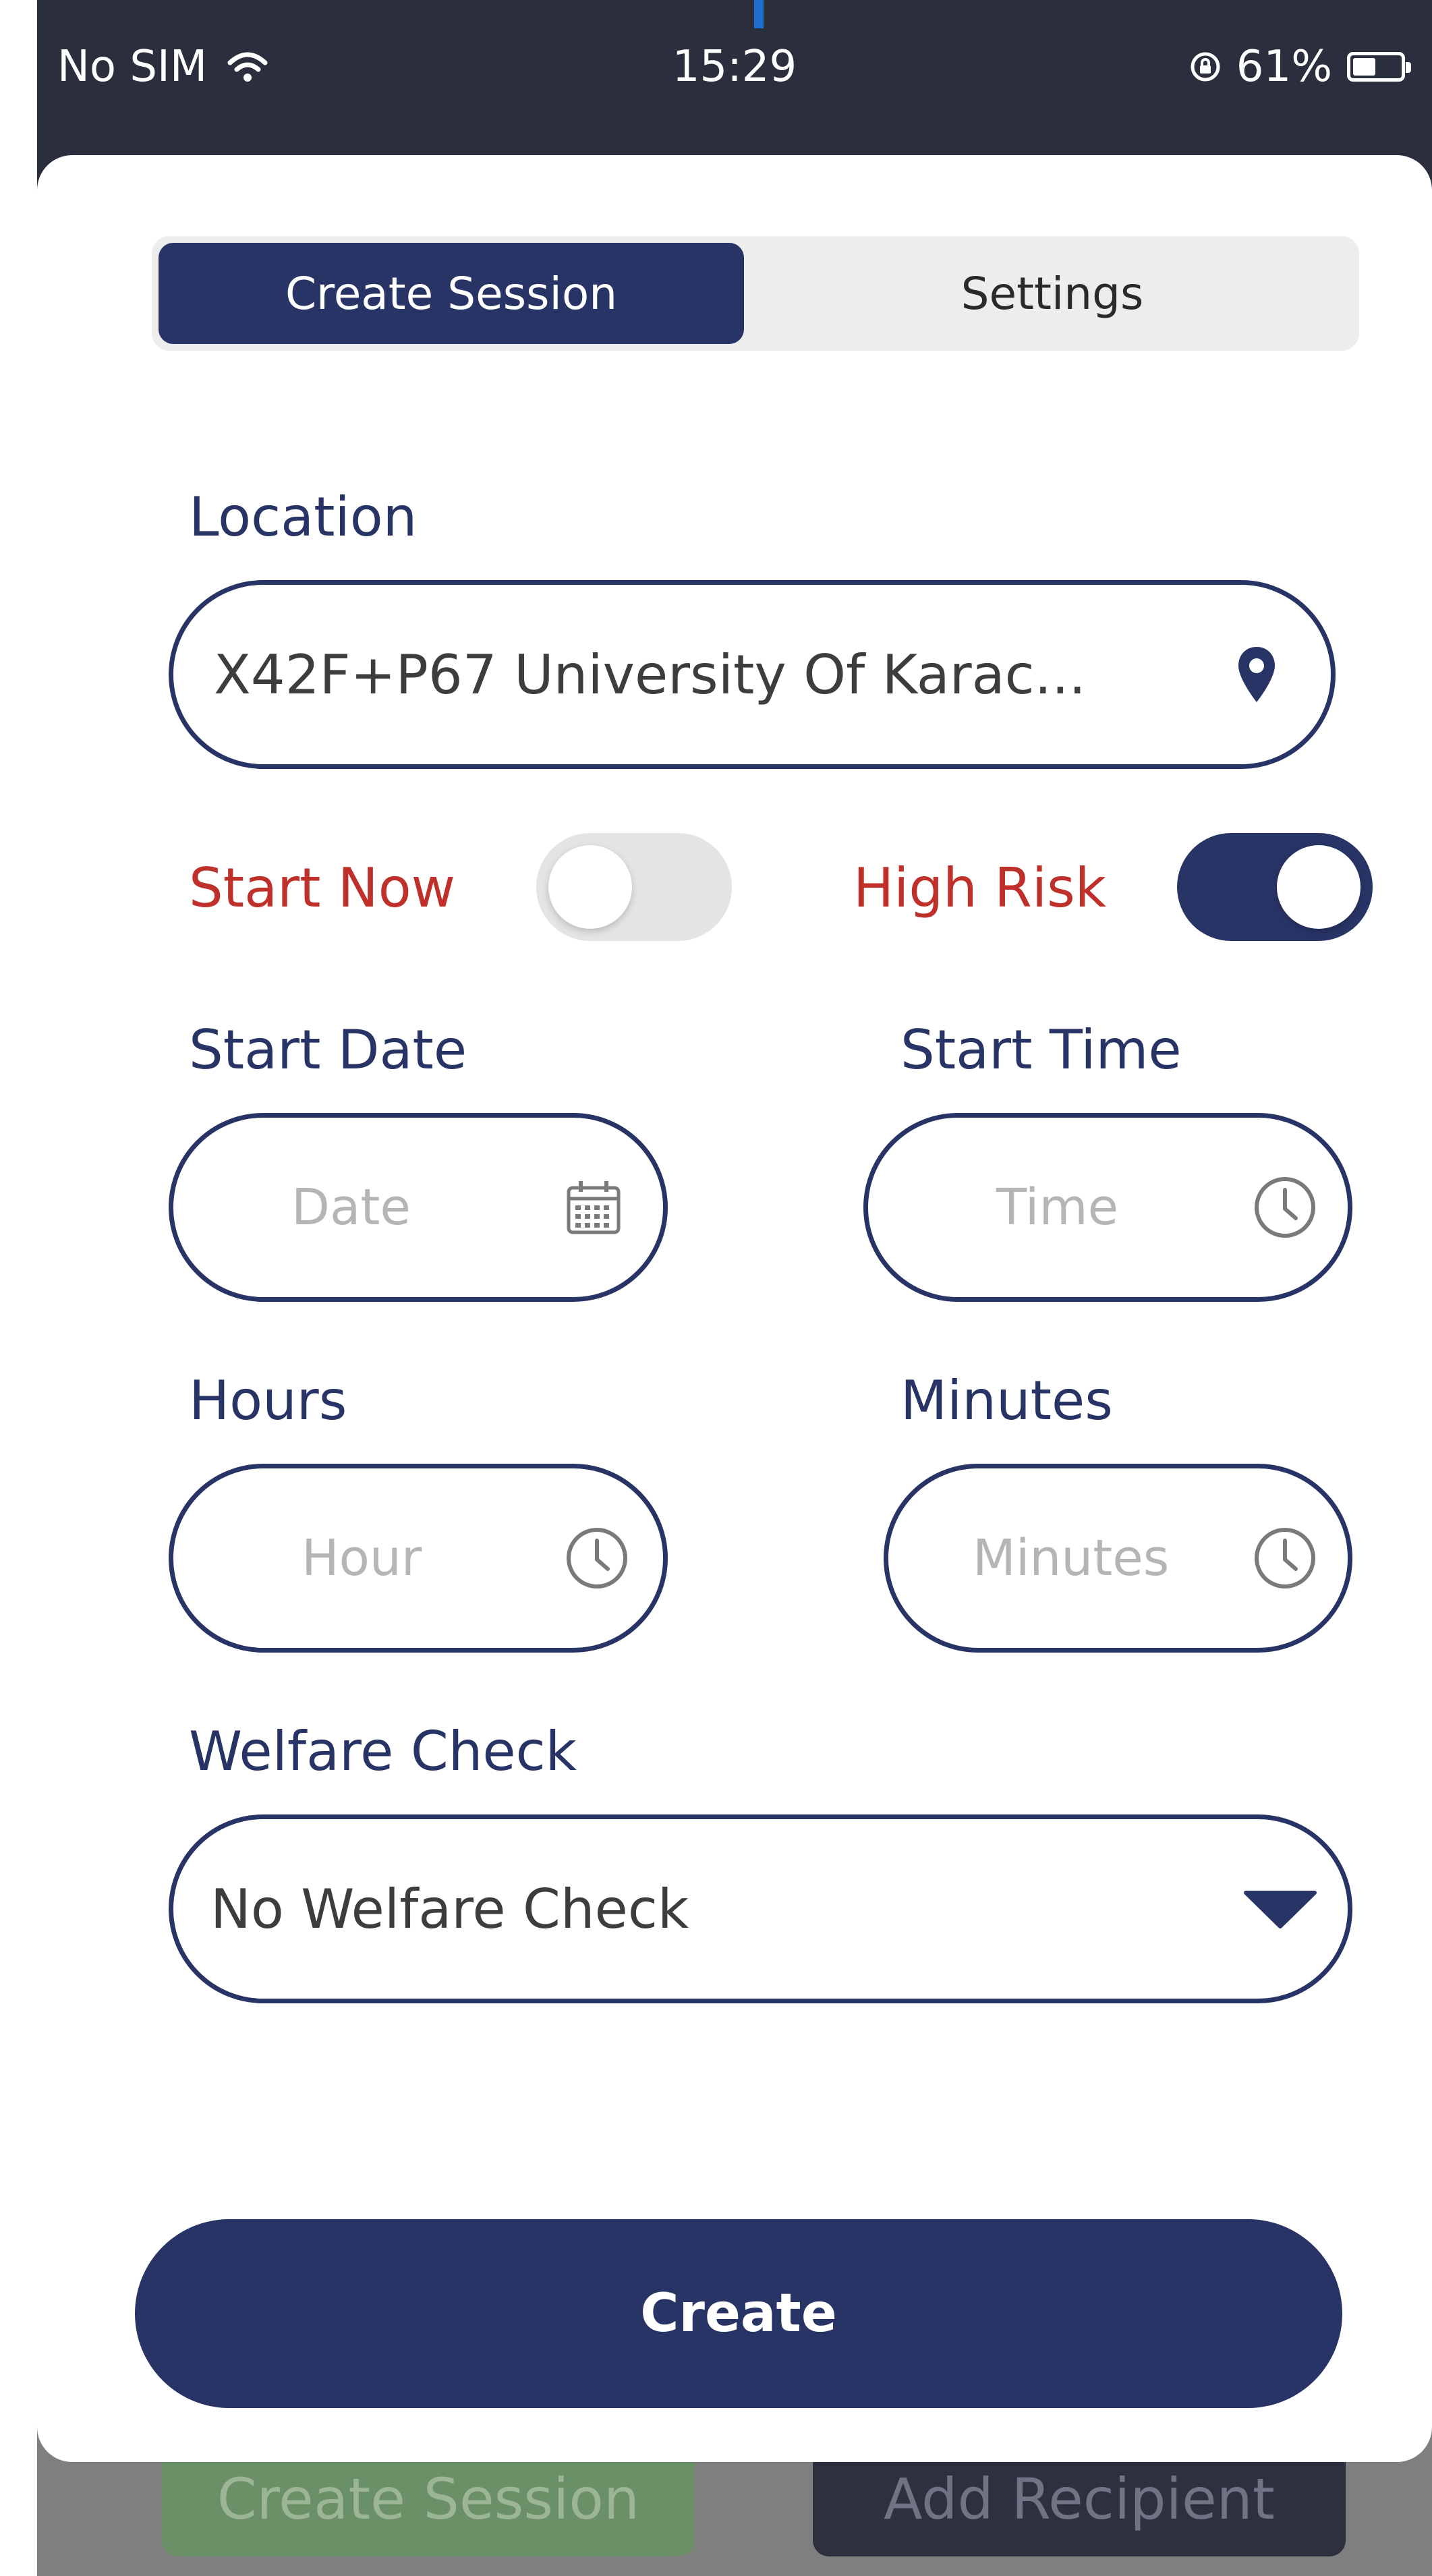  I want to click on lock-rotation-icon, so click(1205, 67).